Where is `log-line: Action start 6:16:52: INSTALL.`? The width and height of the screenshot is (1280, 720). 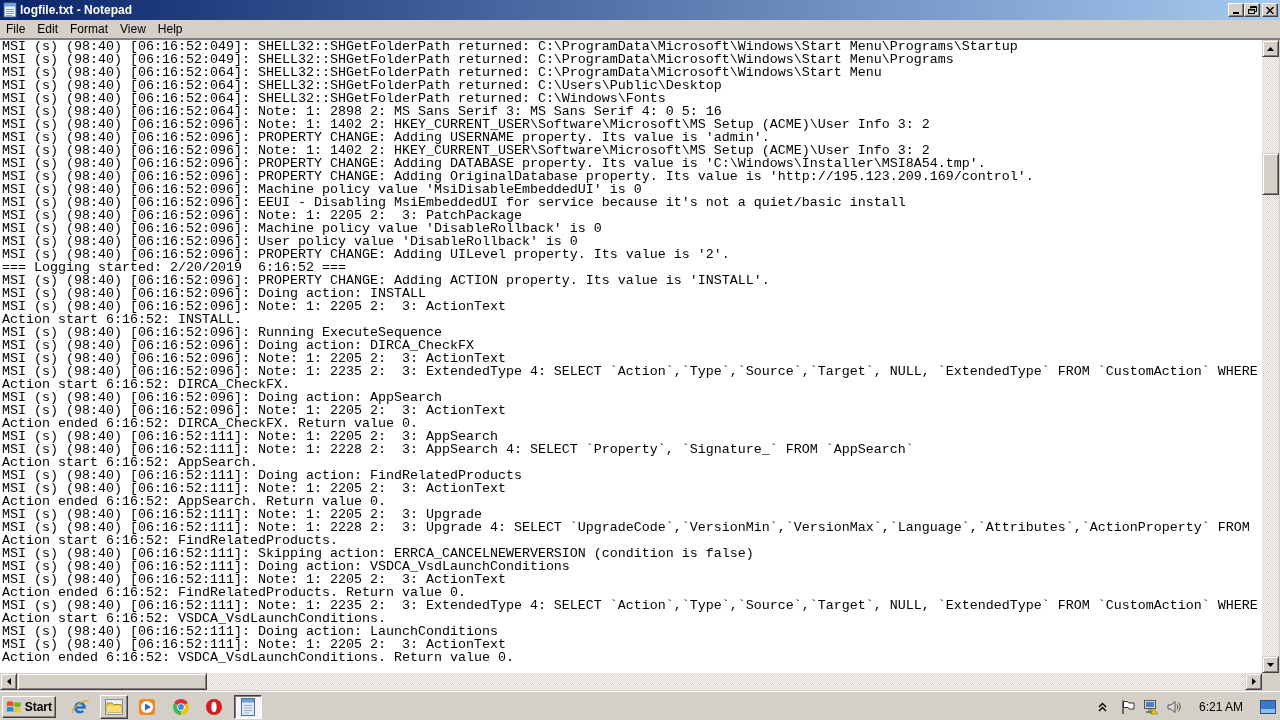 log-line: Action start 6:16:52: INSTALL. is located at coordinates (122, 319).